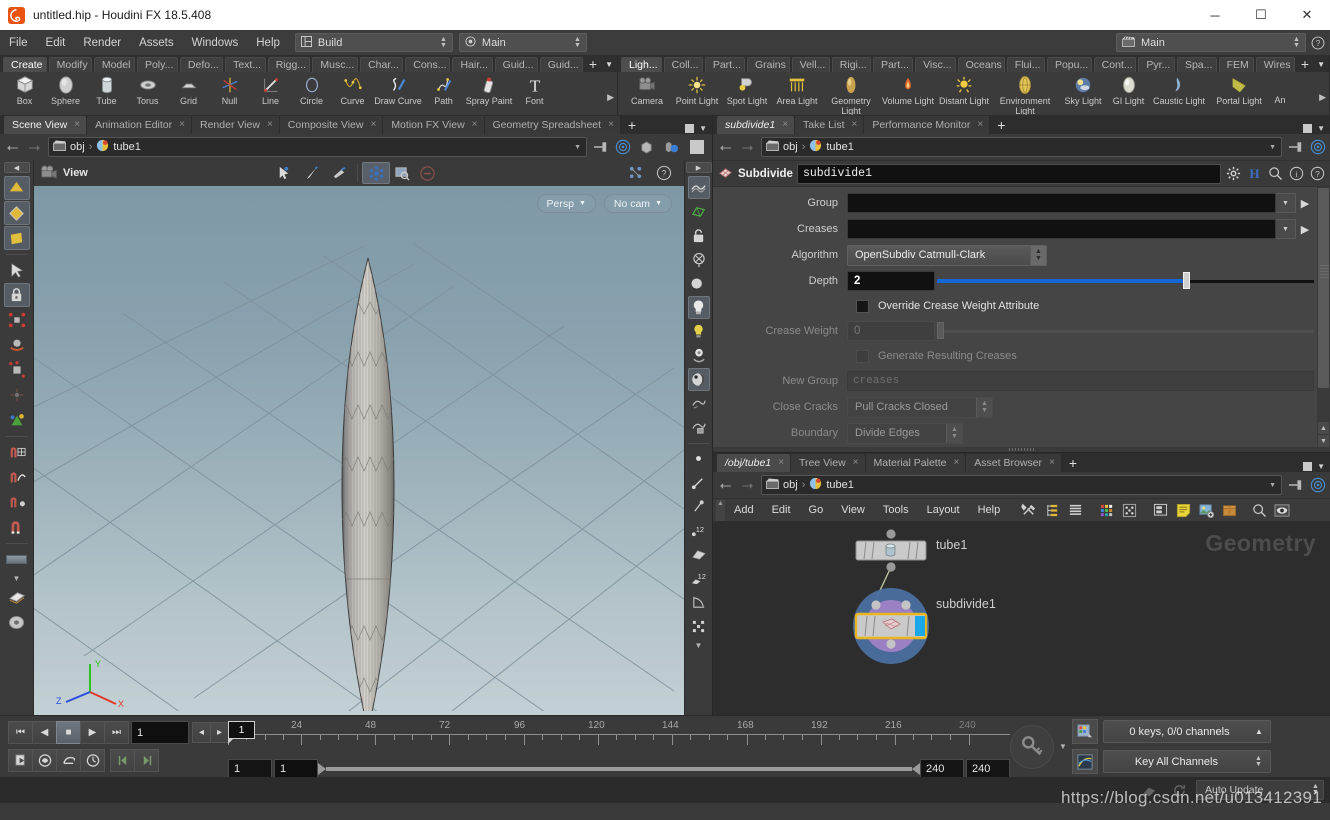 This screenshot has height=820, width=1330. I want to click on shelf-item-null: Null, so click(229, 90).